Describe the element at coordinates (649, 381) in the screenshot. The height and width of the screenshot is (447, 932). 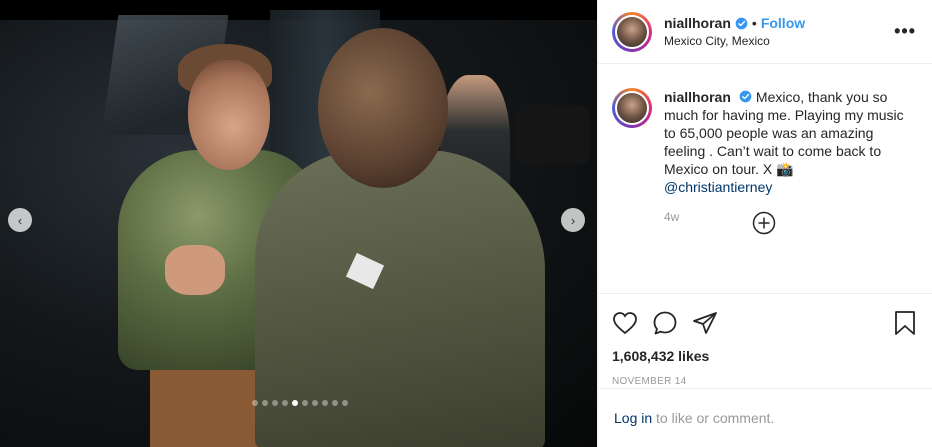
I see `post-date: NOVEMBER 14` at that location.